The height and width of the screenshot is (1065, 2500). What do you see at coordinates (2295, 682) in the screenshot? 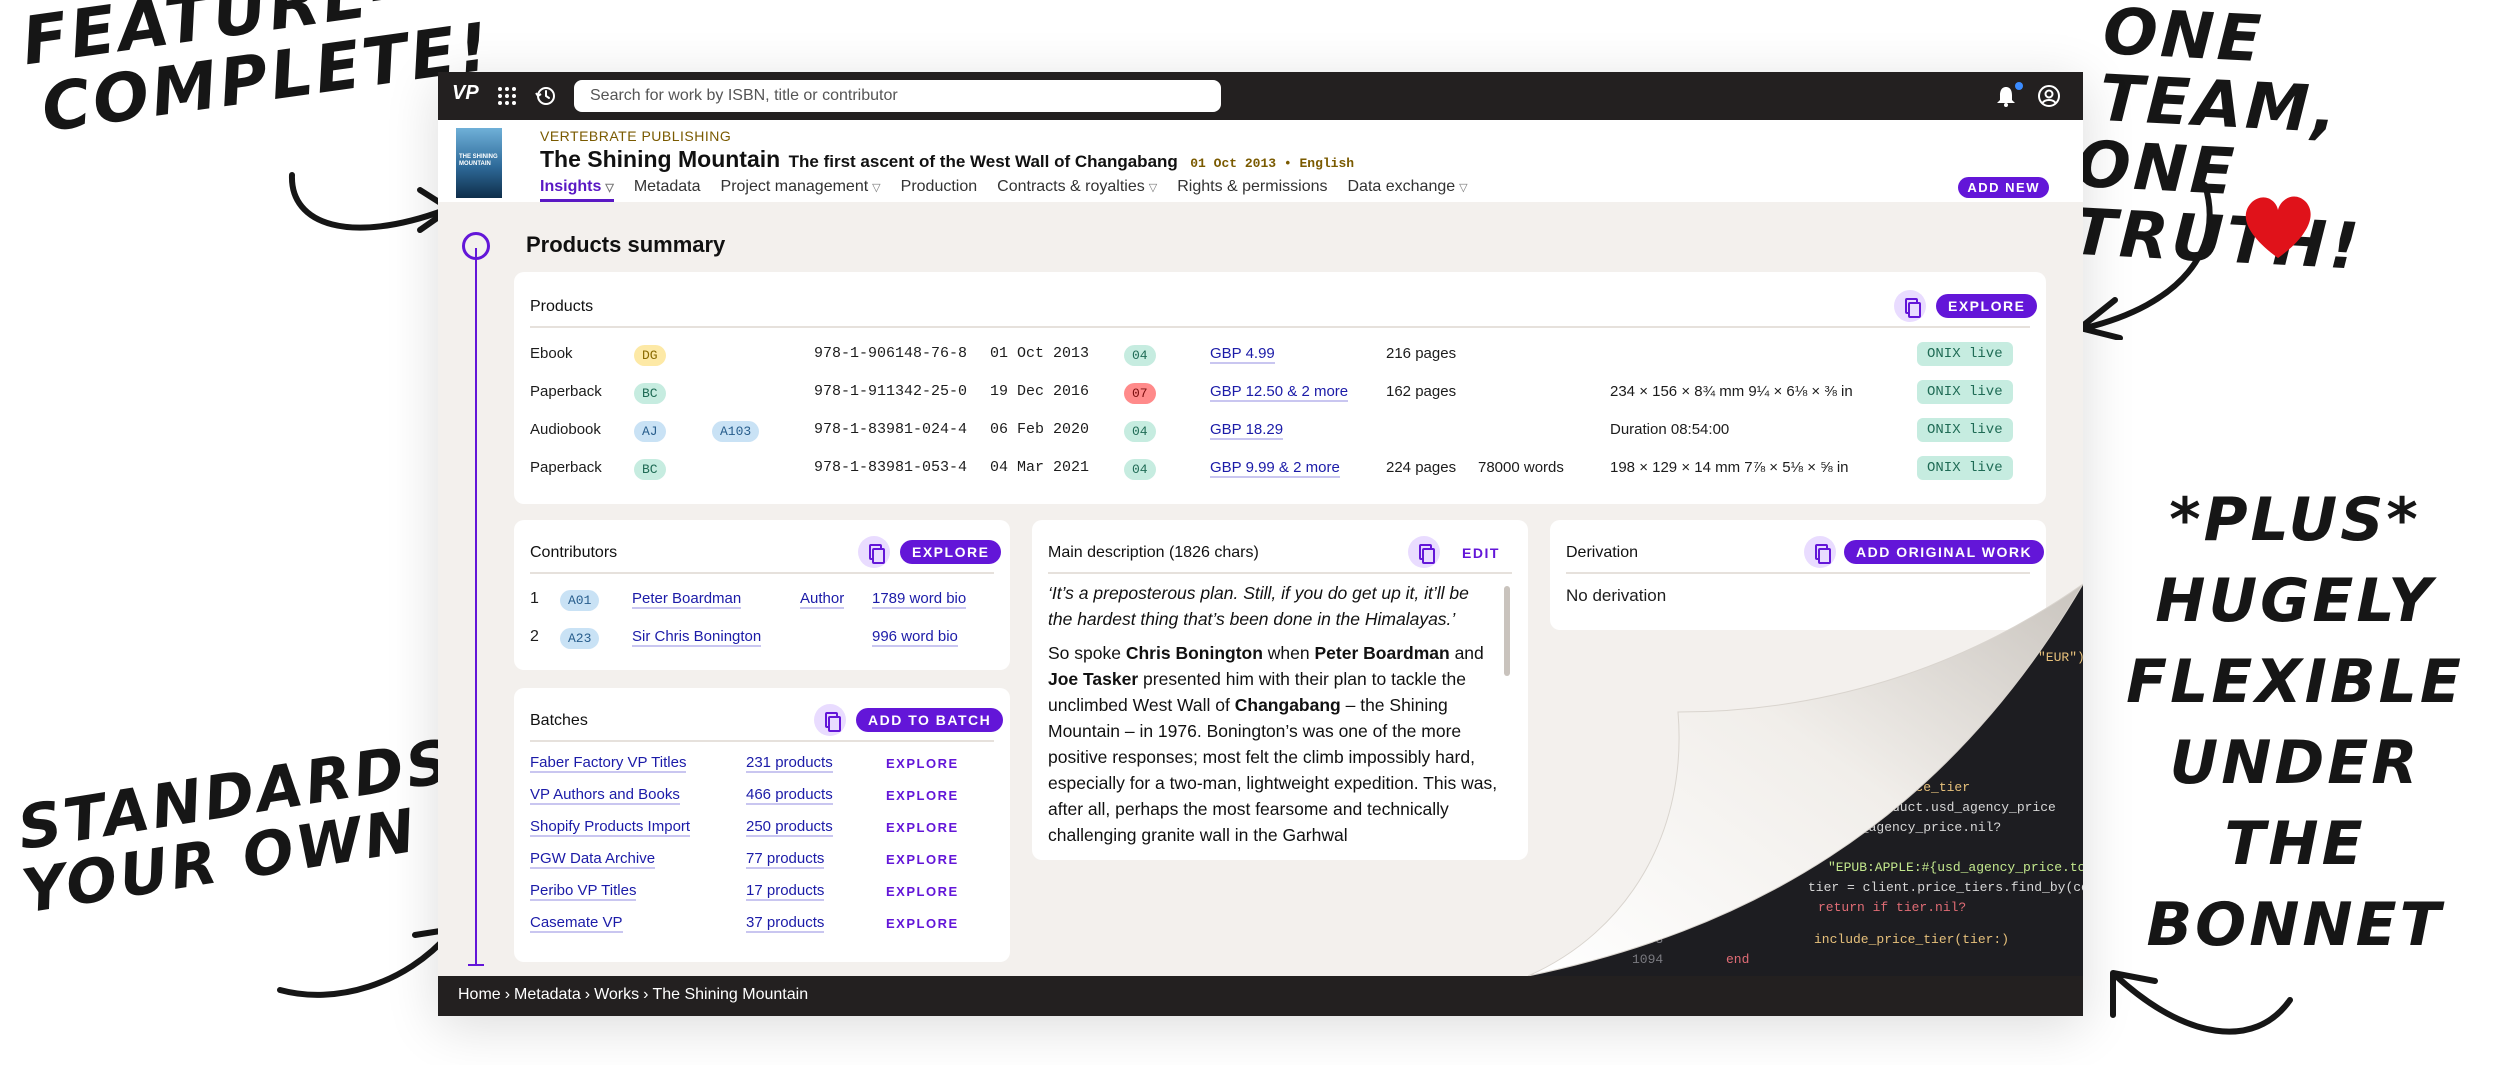
I see `callout-line: FLEXIBLE` at bounding box center [2295, 682].